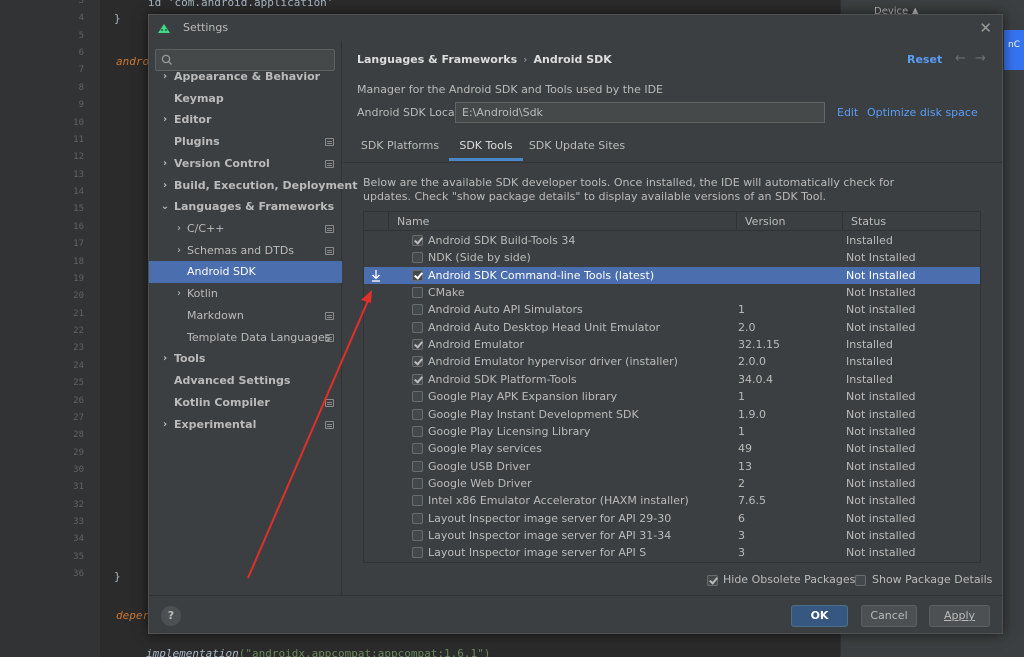  What do you see at coordinates (78, 574) in the screenshot?
I see `line-number: 36` at bounding box center [78, 574].